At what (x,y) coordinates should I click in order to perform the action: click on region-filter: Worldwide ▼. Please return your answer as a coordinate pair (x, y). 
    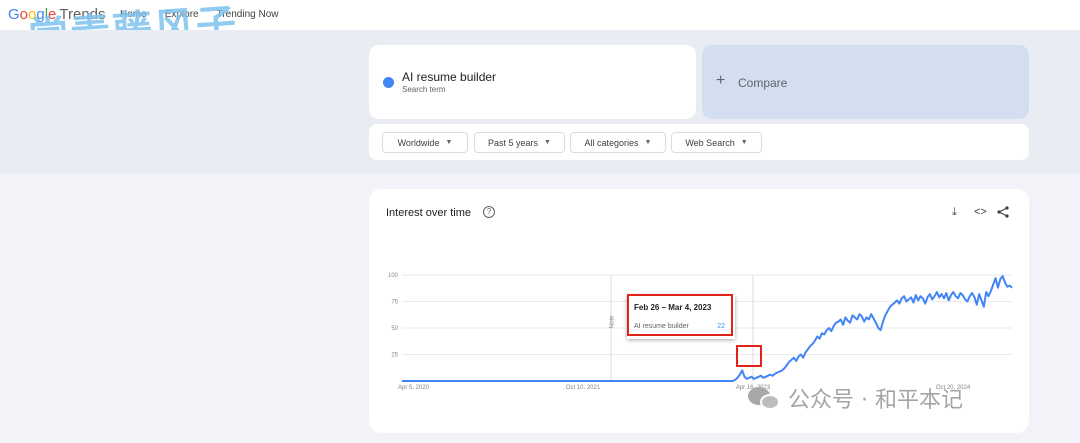
    Looking at the image, I should click on (425, 142).